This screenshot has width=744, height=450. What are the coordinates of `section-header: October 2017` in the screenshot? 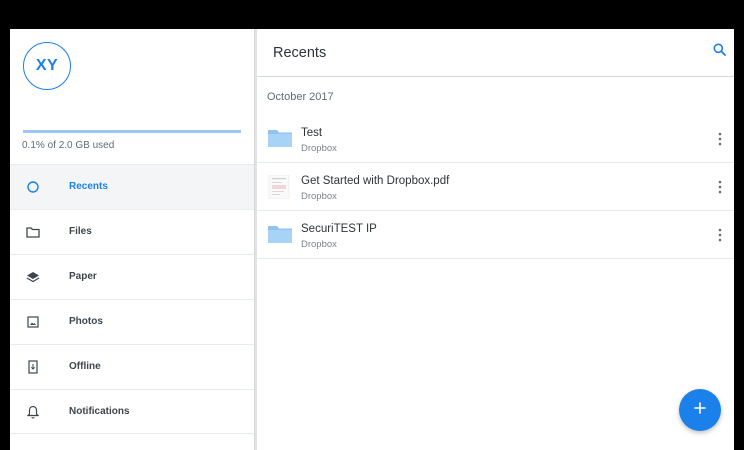 It's located at (300, 97).